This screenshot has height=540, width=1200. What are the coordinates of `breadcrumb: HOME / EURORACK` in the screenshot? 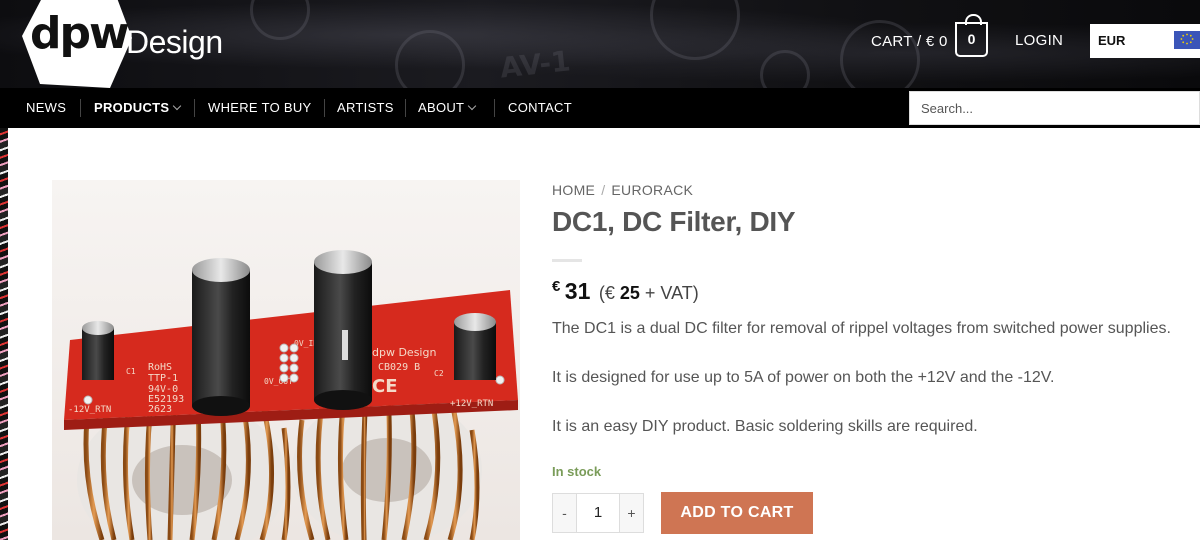 It's located at (622, 190).